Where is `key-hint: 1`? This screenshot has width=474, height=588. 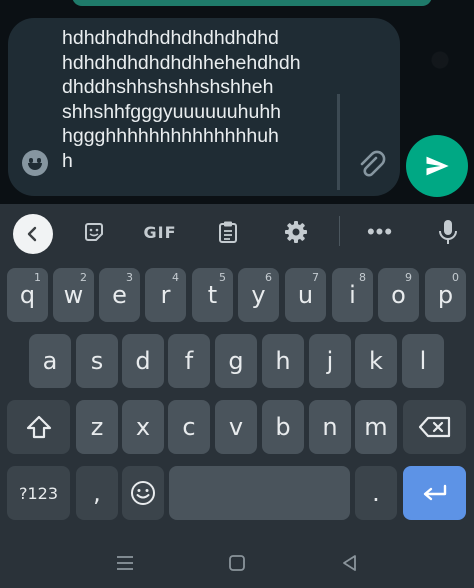 key-hint: 1 is located at coordinates (37, 277).